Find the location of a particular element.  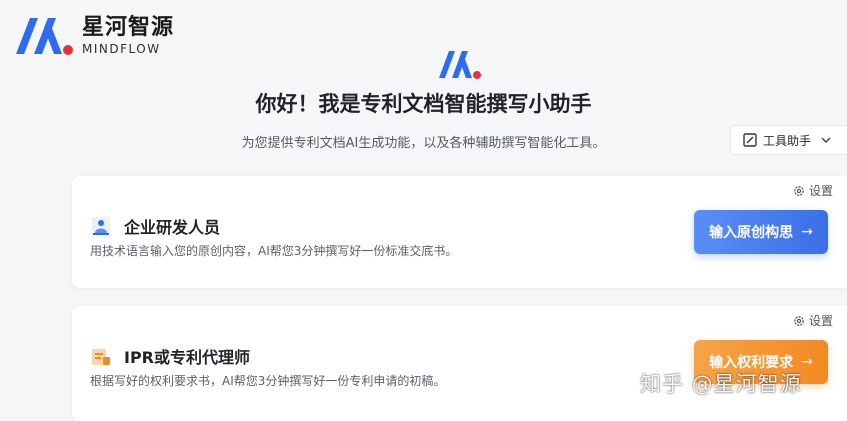

tools-dropdown: 工具助手 is located at coordinates (788, 140).